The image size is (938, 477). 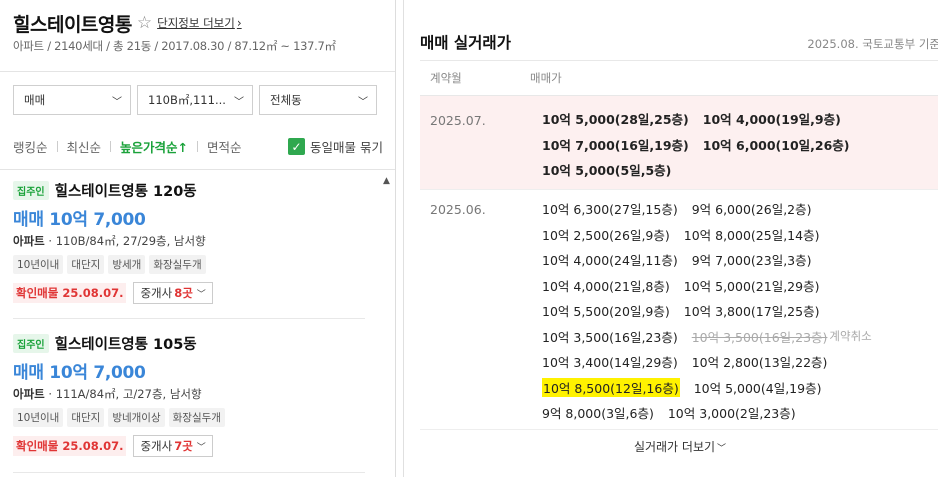 What do you see at coordinates (598, 414) in the screenshot?
I see `deal-price: 9억 8,000(3일,6층)` at bounding box center [598, 414].